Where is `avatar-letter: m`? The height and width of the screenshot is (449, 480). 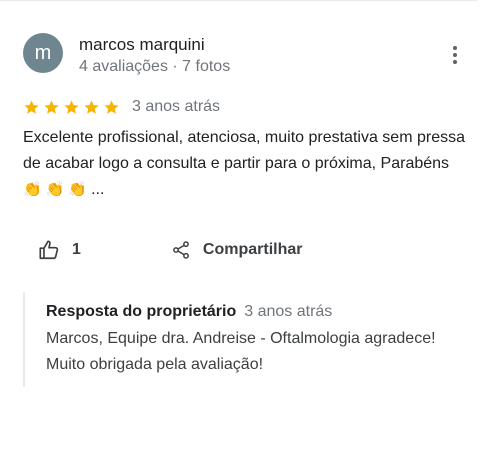
avatar-letter: m is located at coordinates (43, 52).